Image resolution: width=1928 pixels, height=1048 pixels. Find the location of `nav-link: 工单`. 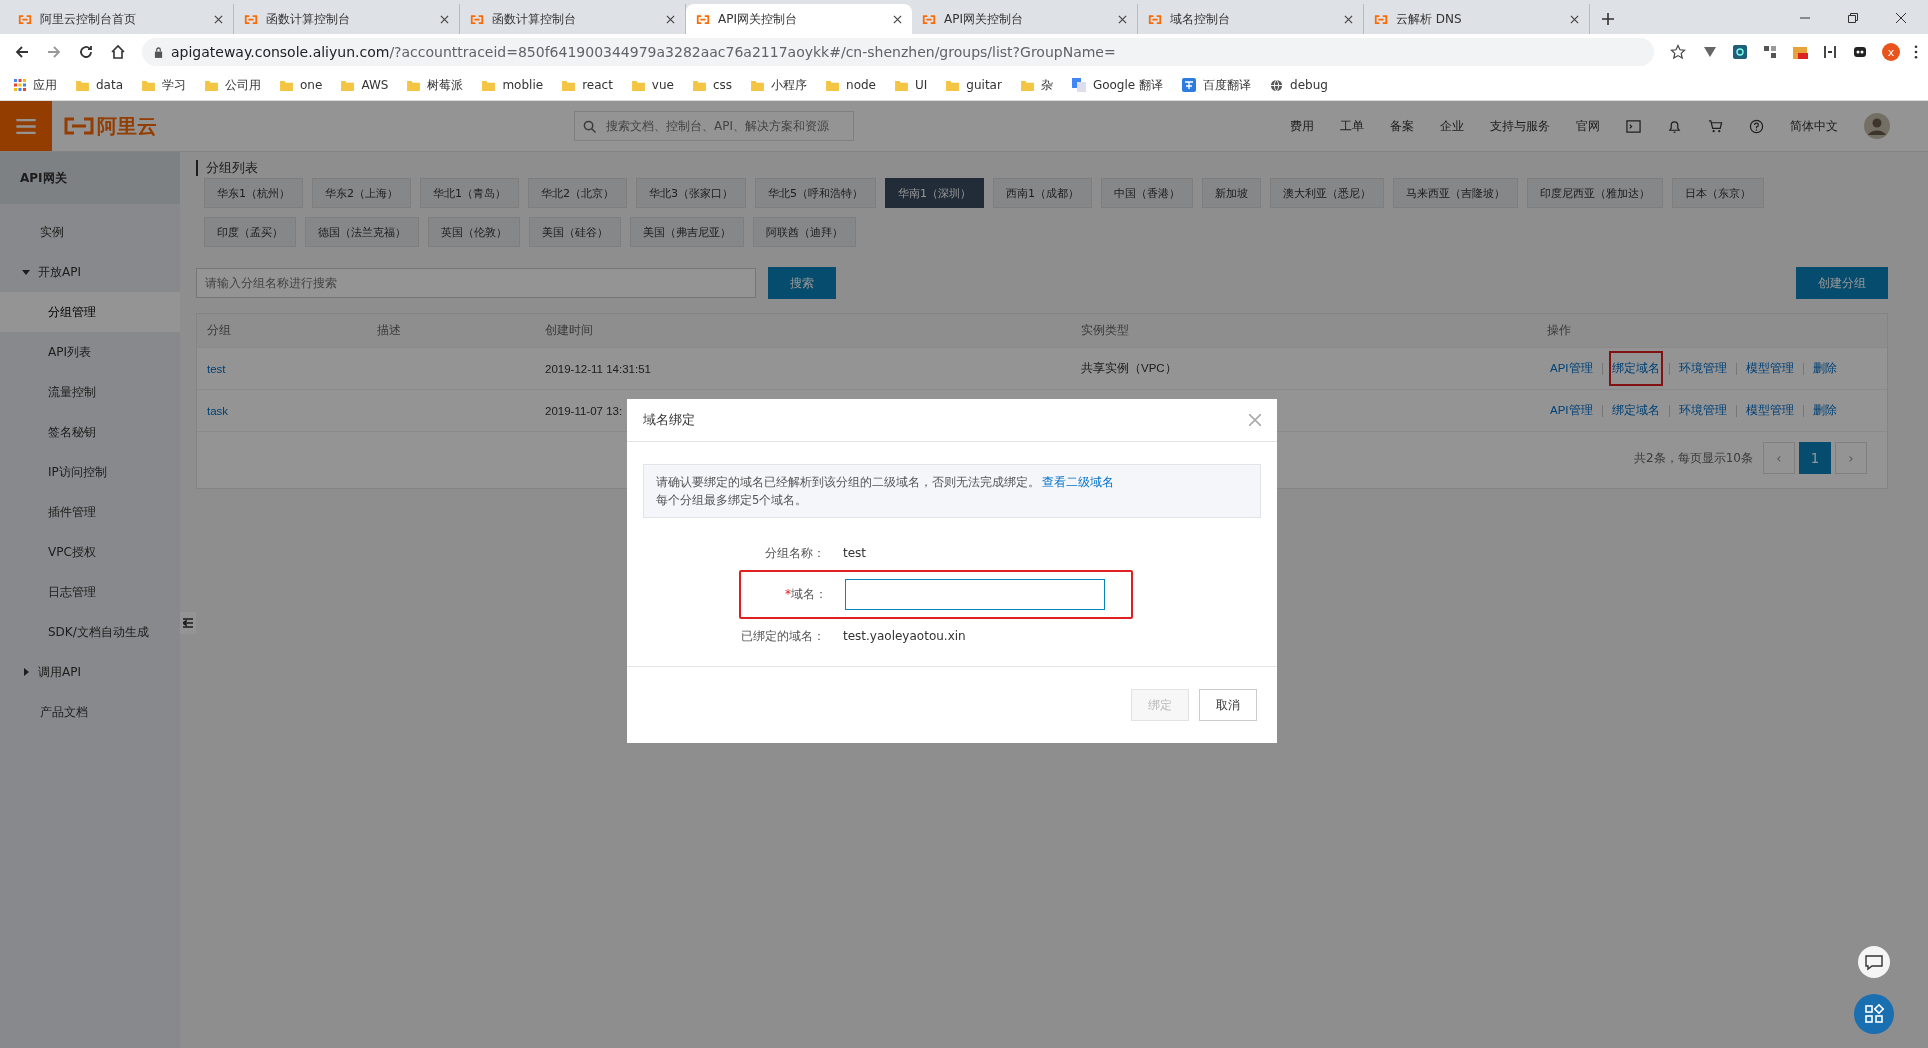

nav-link: 工单 is located at coordinates (1352, 126).